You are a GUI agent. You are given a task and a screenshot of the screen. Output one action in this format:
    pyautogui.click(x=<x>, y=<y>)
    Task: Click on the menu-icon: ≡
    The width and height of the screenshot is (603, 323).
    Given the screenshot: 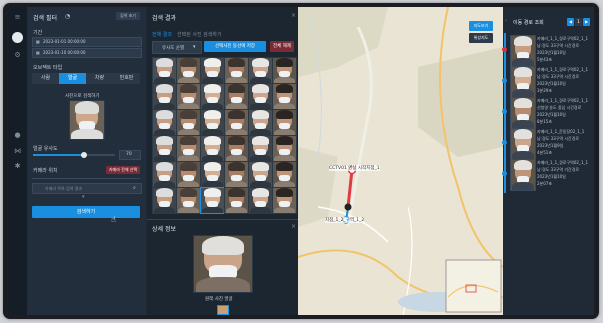 What is the action you would take?
    pyautogui.click(x=17, y=17)
    